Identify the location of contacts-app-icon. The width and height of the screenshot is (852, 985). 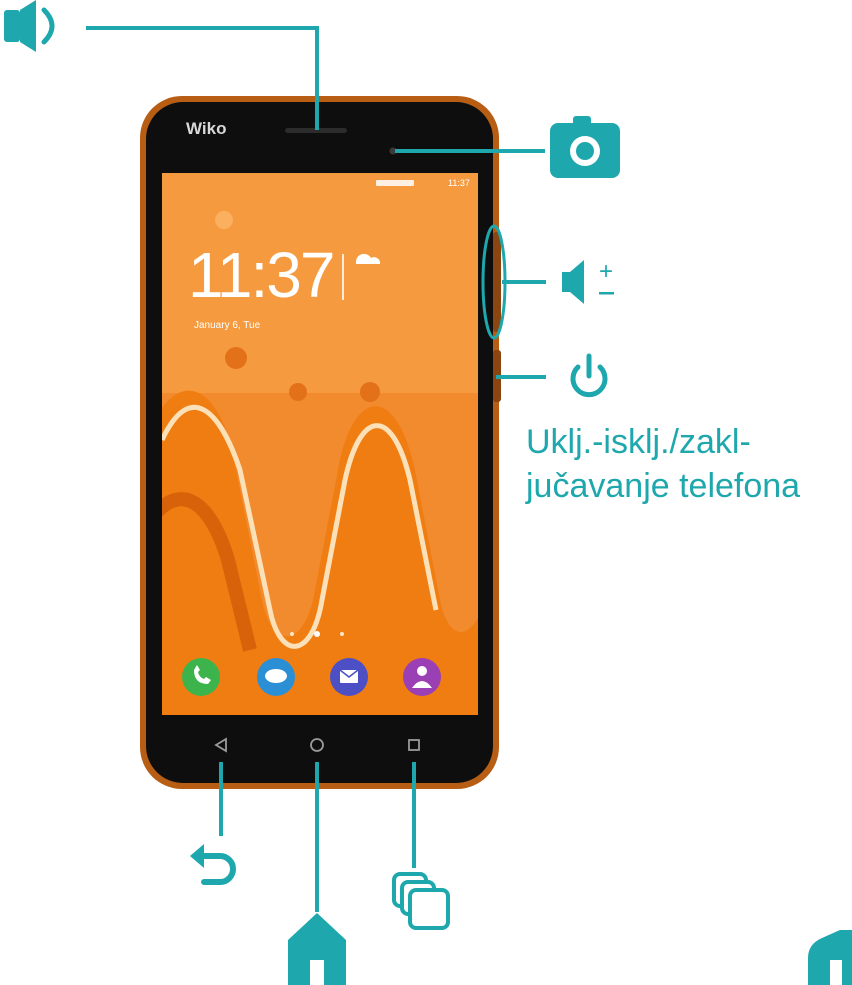
(422, 677).